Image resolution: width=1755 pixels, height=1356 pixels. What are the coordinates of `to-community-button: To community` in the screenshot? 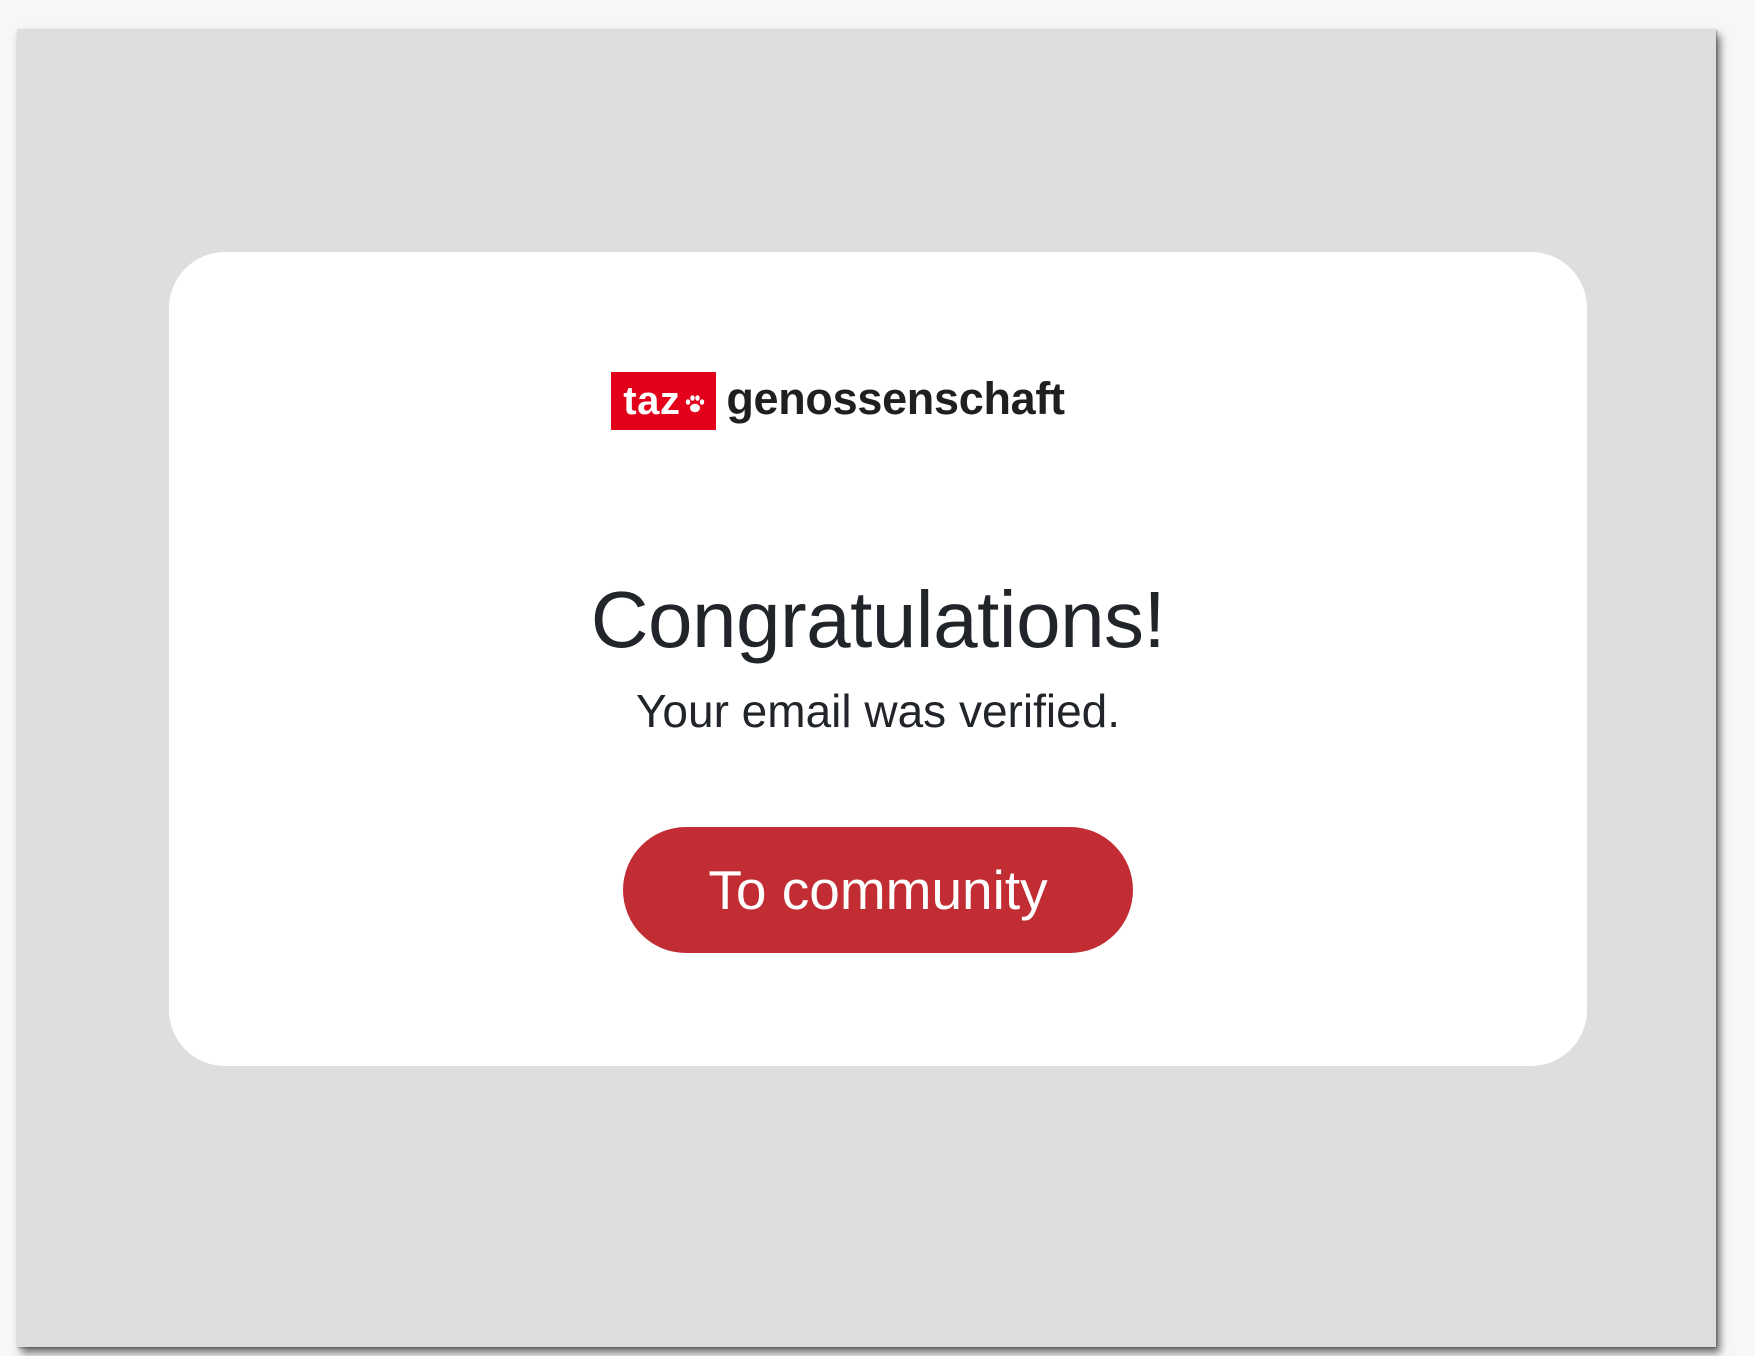 It's located at (878, 890).